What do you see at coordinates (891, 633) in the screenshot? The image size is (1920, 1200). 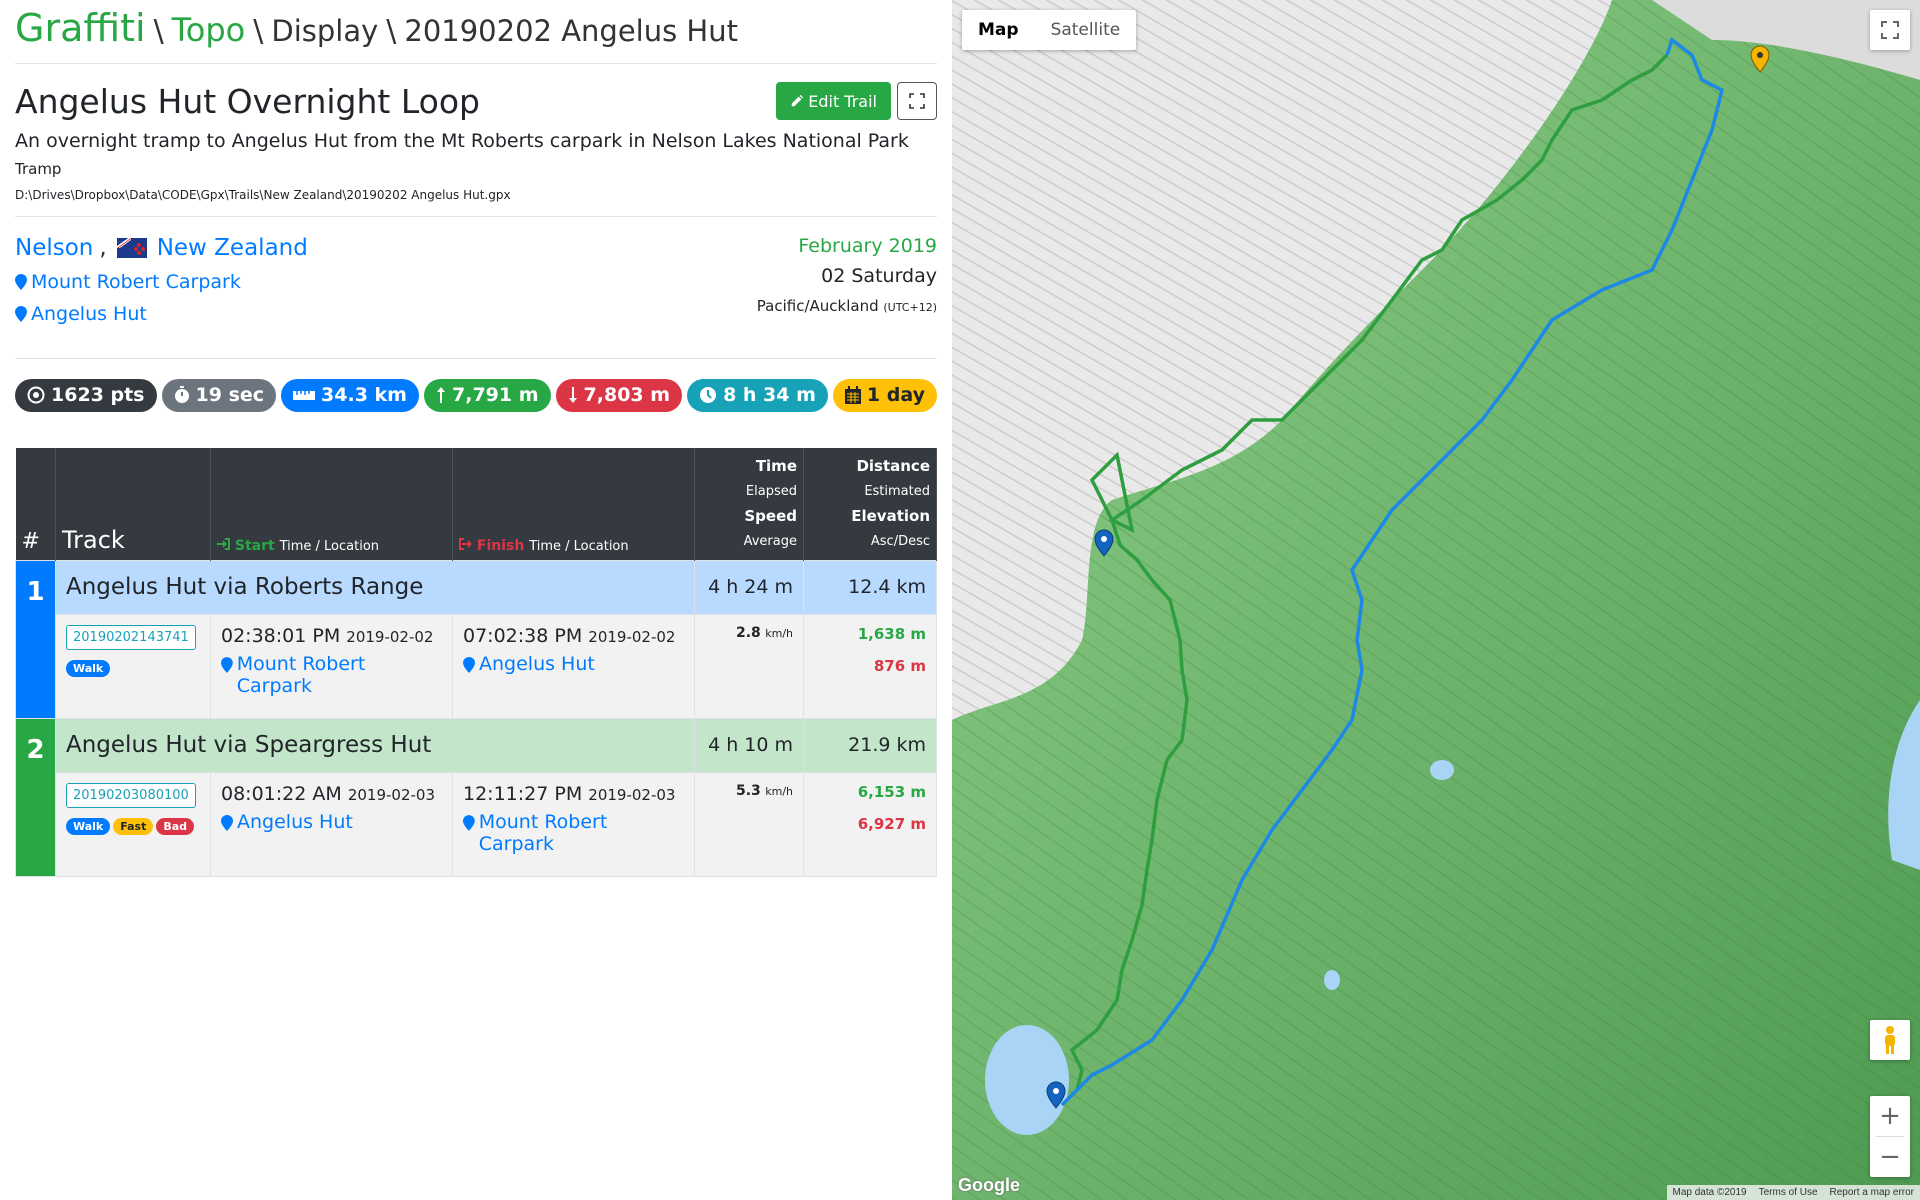 I see `ascent-value: 1,638 m` at bounding box center [891, 633].